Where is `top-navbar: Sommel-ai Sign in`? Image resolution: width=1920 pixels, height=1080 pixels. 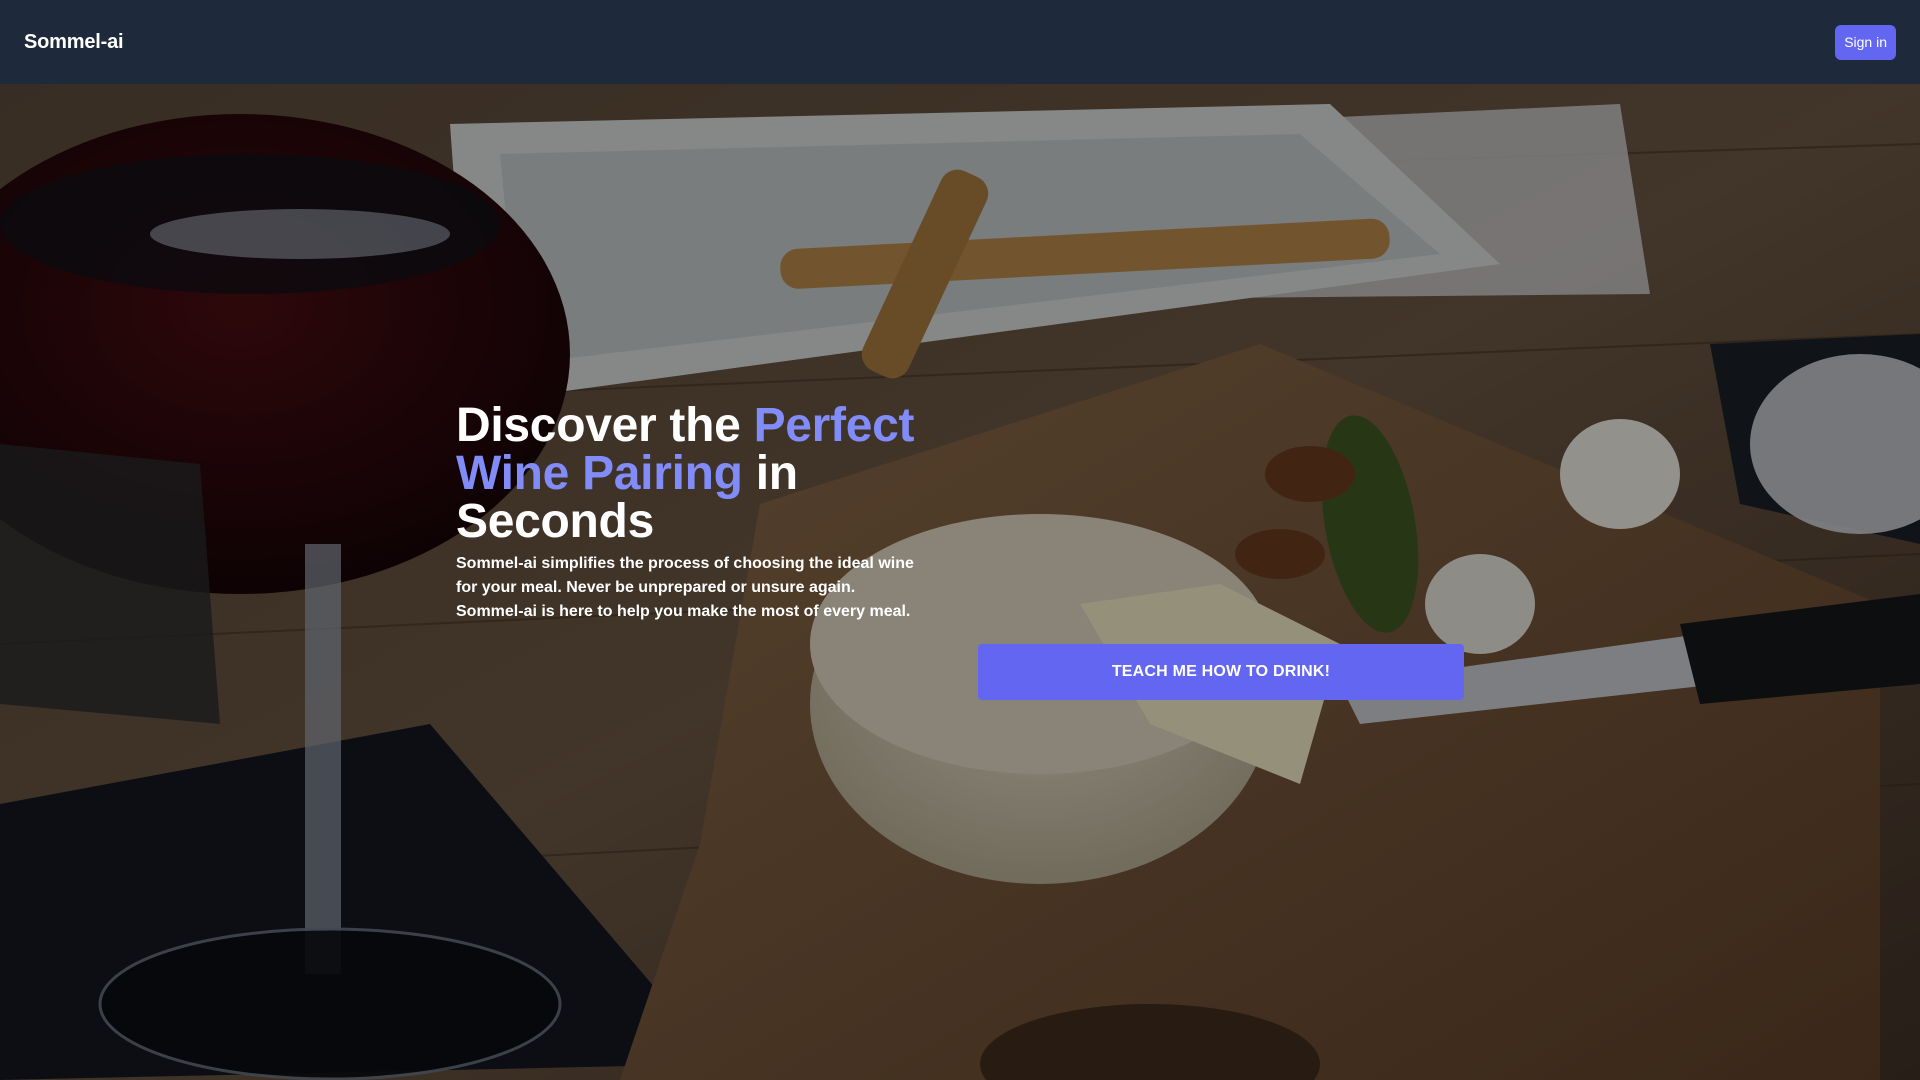 top-navbar: Sommel-ai Sign in is located at coordinates (960, 42).